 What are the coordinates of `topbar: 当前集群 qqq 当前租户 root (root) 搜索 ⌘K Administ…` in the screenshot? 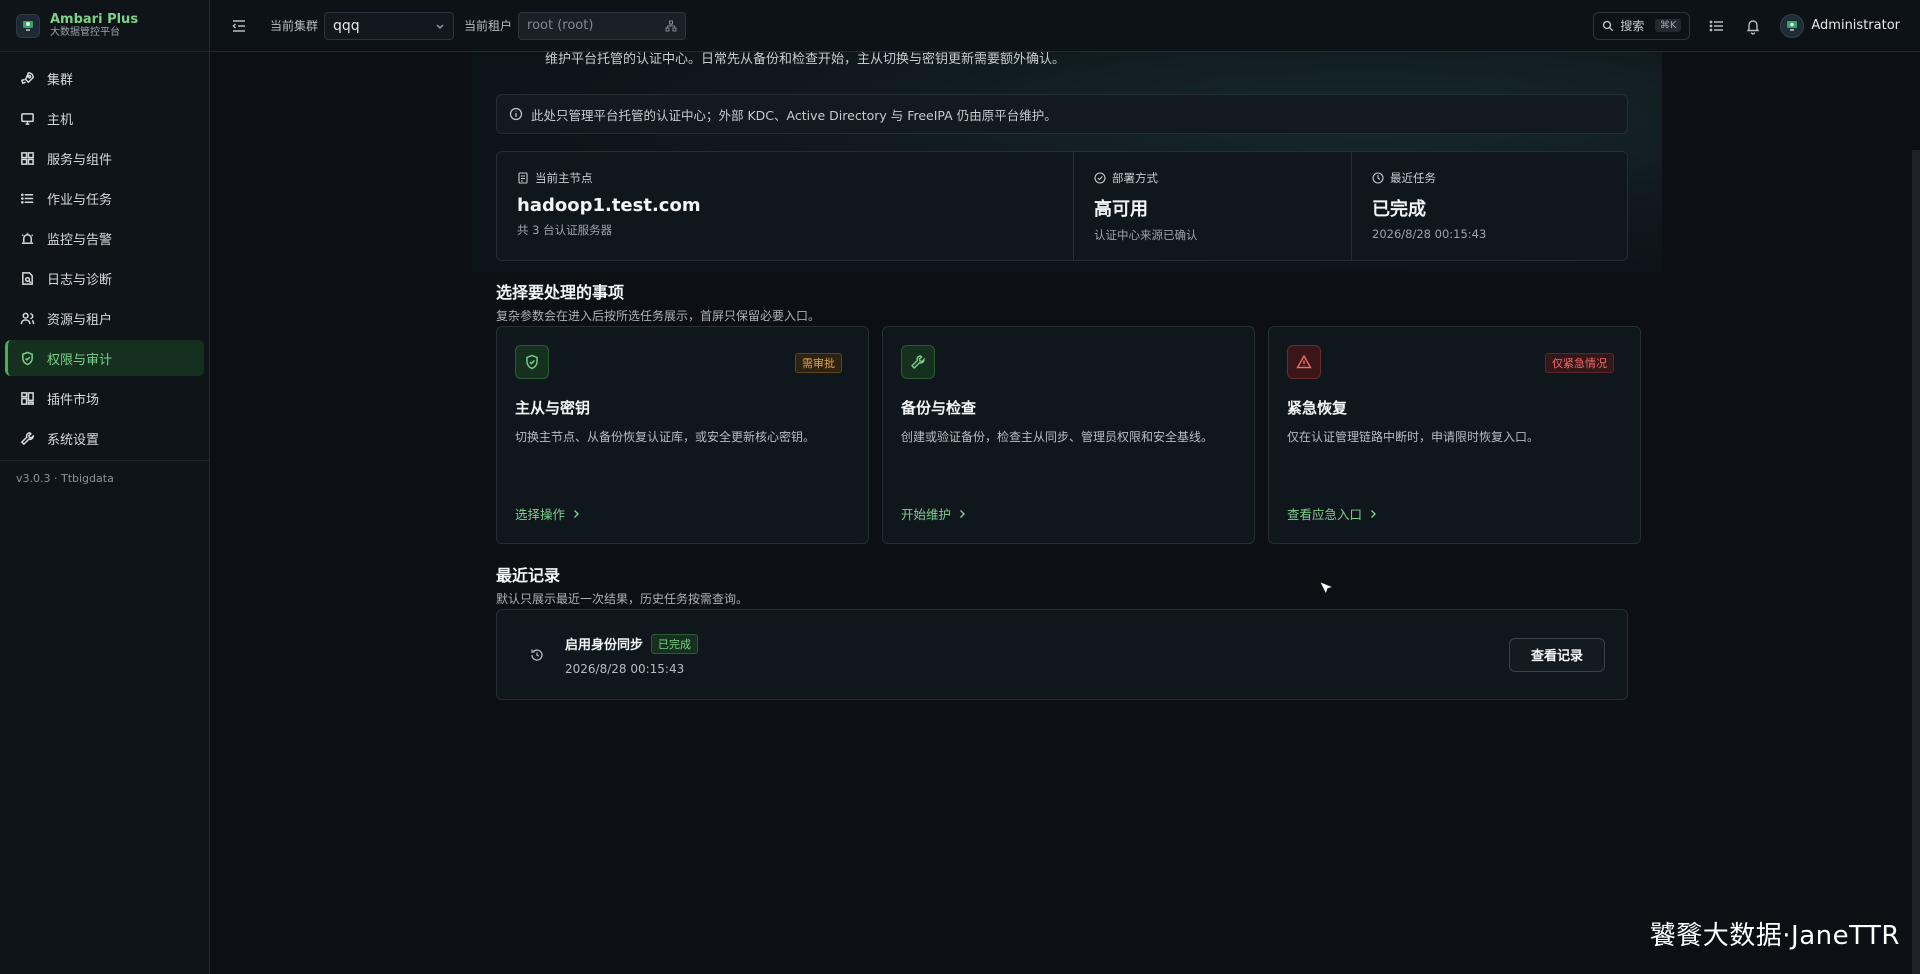 It's located at (1065, 26).